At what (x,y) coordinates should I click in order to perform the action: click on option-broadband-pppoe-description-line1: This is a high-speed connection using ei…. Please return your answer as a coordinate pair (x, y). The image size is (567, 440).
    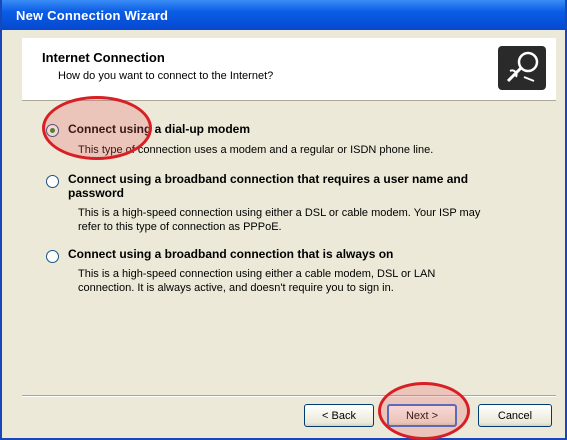
    Looking at the image, I should click on (279, 213).